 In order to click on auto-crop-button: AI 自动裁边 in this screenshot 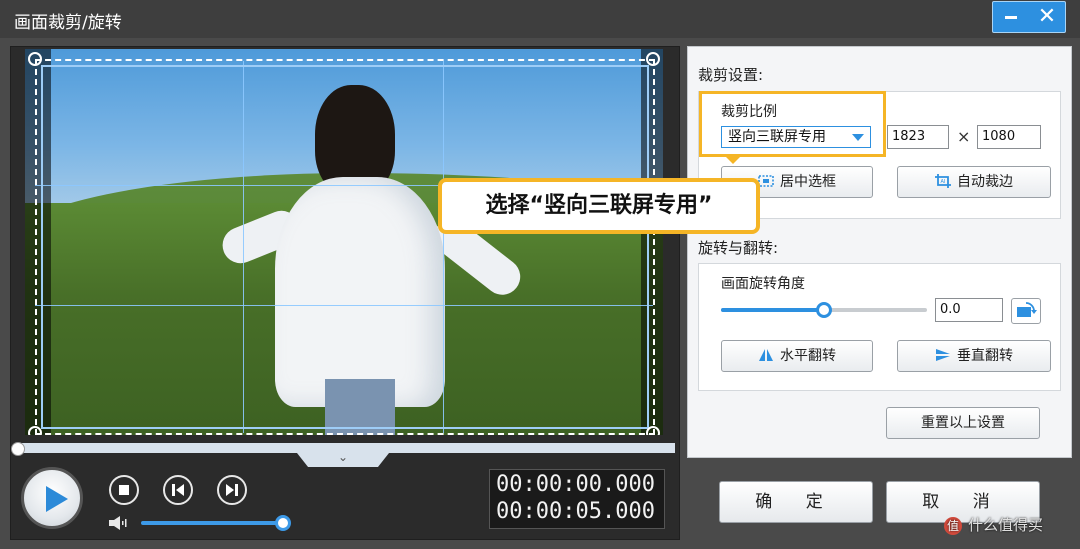, I will do `click(974, 182)`.